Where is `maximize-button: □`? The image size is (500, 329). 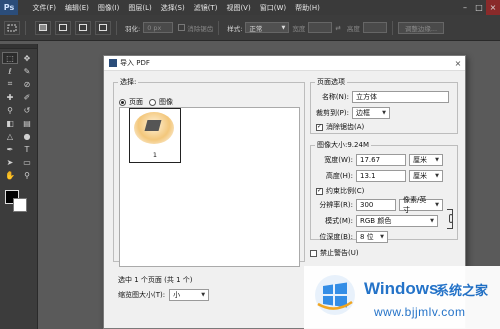 maximize-button: □ is located at coordinates (479, 7).